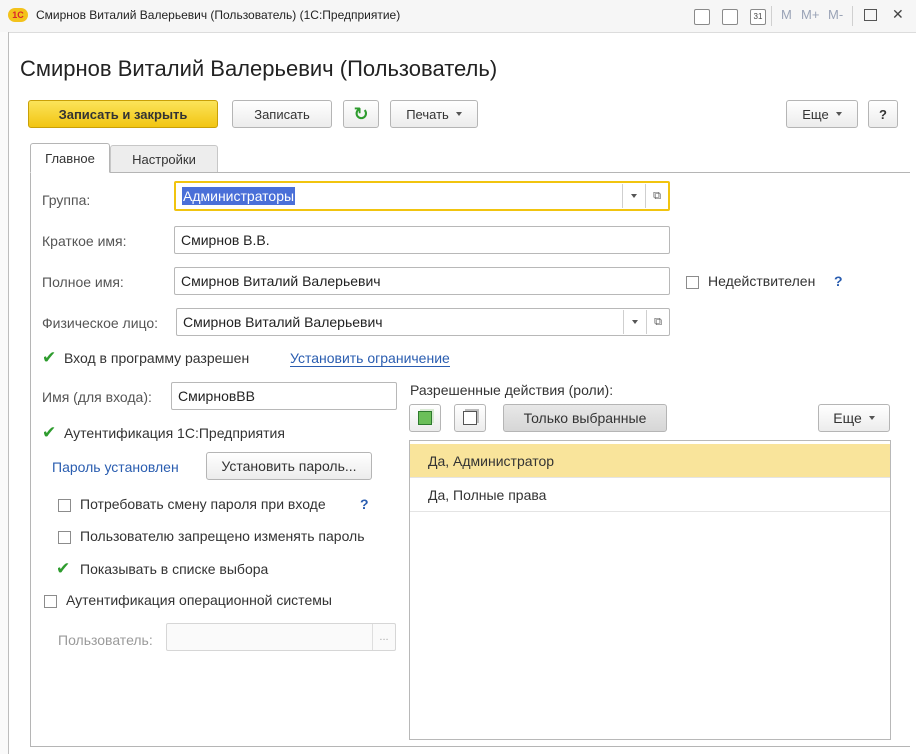 The height and width of the screenshot is (754, 916). I want to click on save-and-close-button: Записать и закрыть, so click(123, 114).